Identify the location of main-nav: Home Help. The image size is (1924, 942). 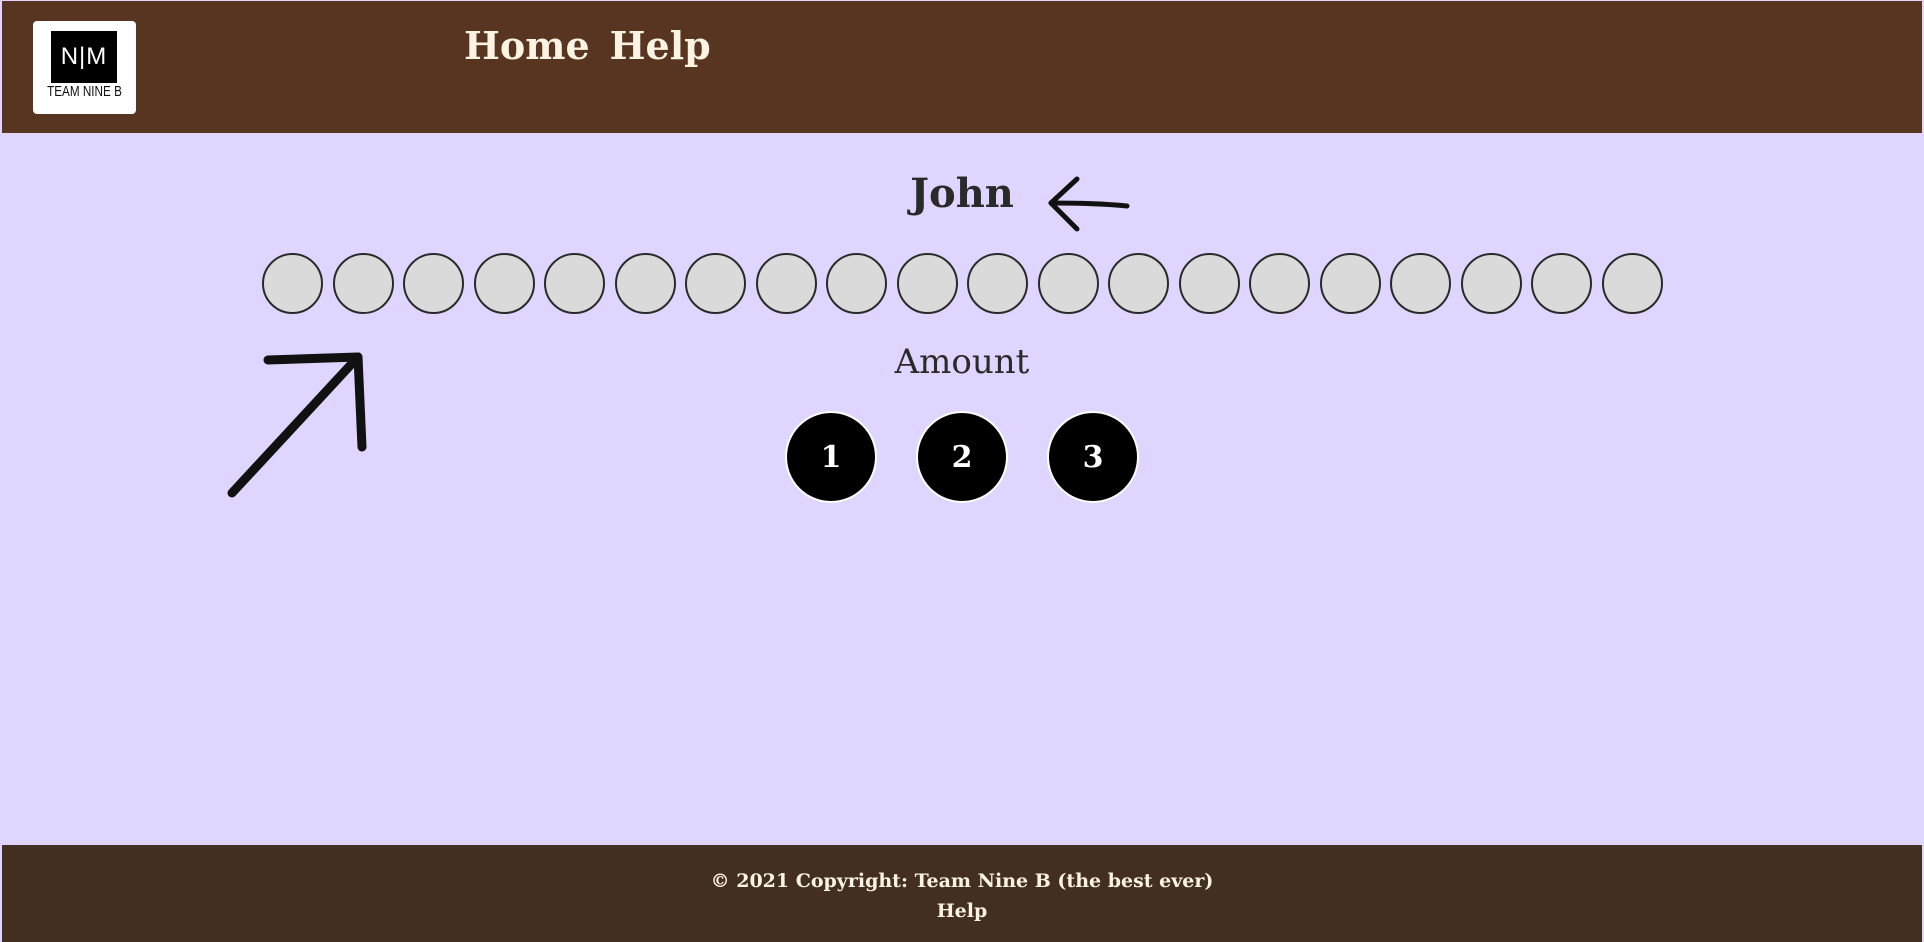
(587, 45).